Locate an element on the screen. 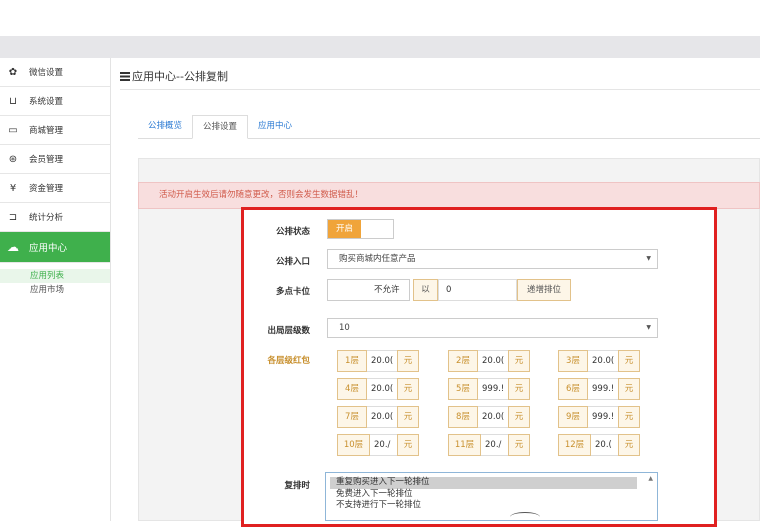 The width and height of the screenshot is (760, 527). layer-field: 6层 999.! 元 is located at coordinates (604, 389).